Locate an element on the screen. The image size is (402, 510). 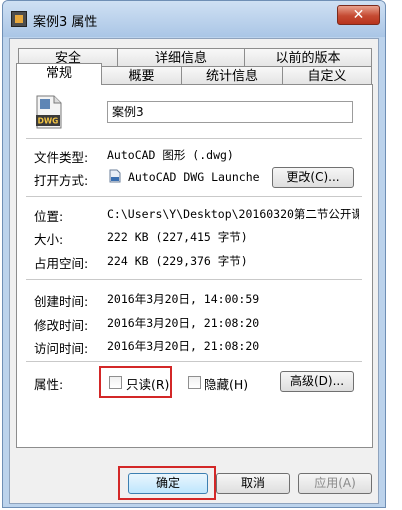
created-label: 创建时间: is located at coordinates (61, 301).